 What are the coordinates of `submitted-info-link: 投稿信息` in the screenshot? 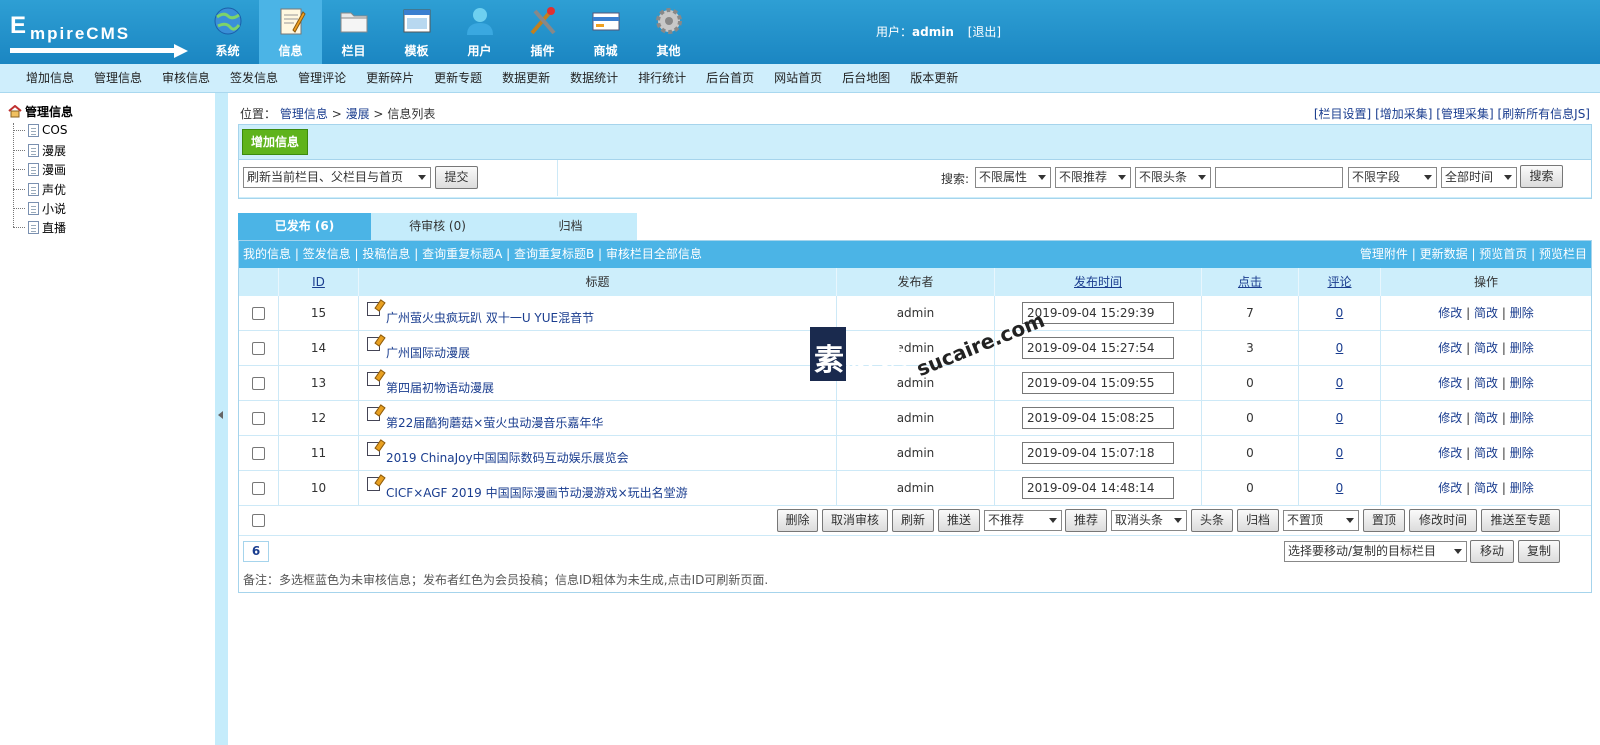 It's located at (386, 254).